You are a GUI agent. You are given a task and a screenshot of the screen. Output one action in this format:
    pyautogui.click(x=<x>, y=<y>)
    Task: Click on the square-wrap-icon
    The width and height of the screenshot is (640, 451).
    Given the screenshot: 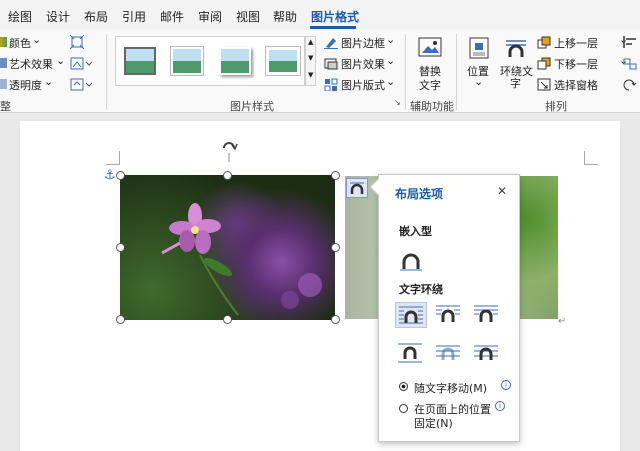 What is the action you would take?
    pyautogui.click(x=411, y=315)
    